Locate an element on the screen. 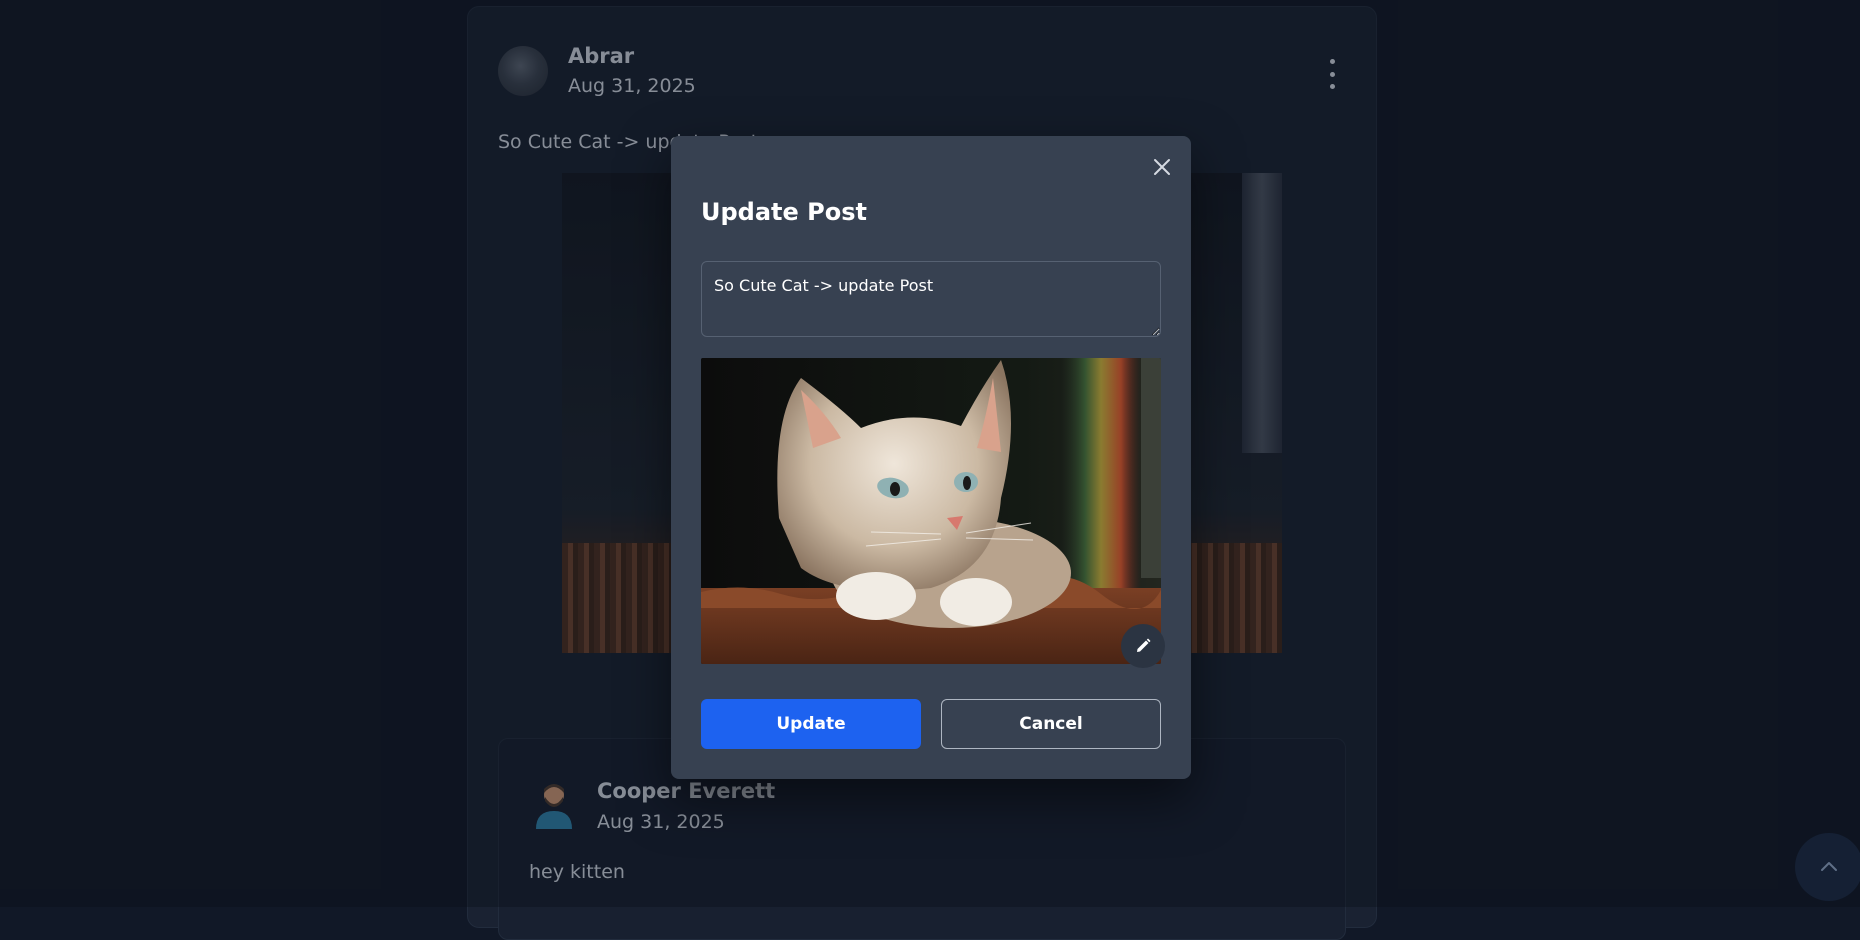 The width and height of the screenshot is (1860, 940). cat-image is located at coordinates (931, 511).